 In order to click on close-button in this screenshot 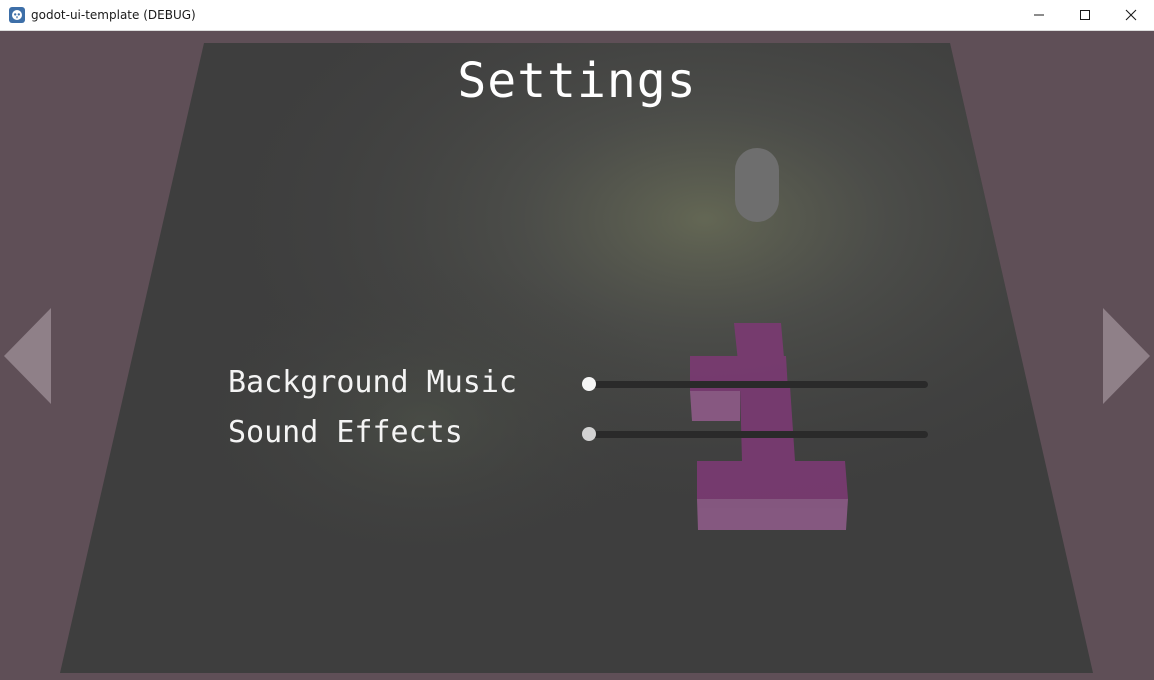, I will do `click(1131, 15)`.